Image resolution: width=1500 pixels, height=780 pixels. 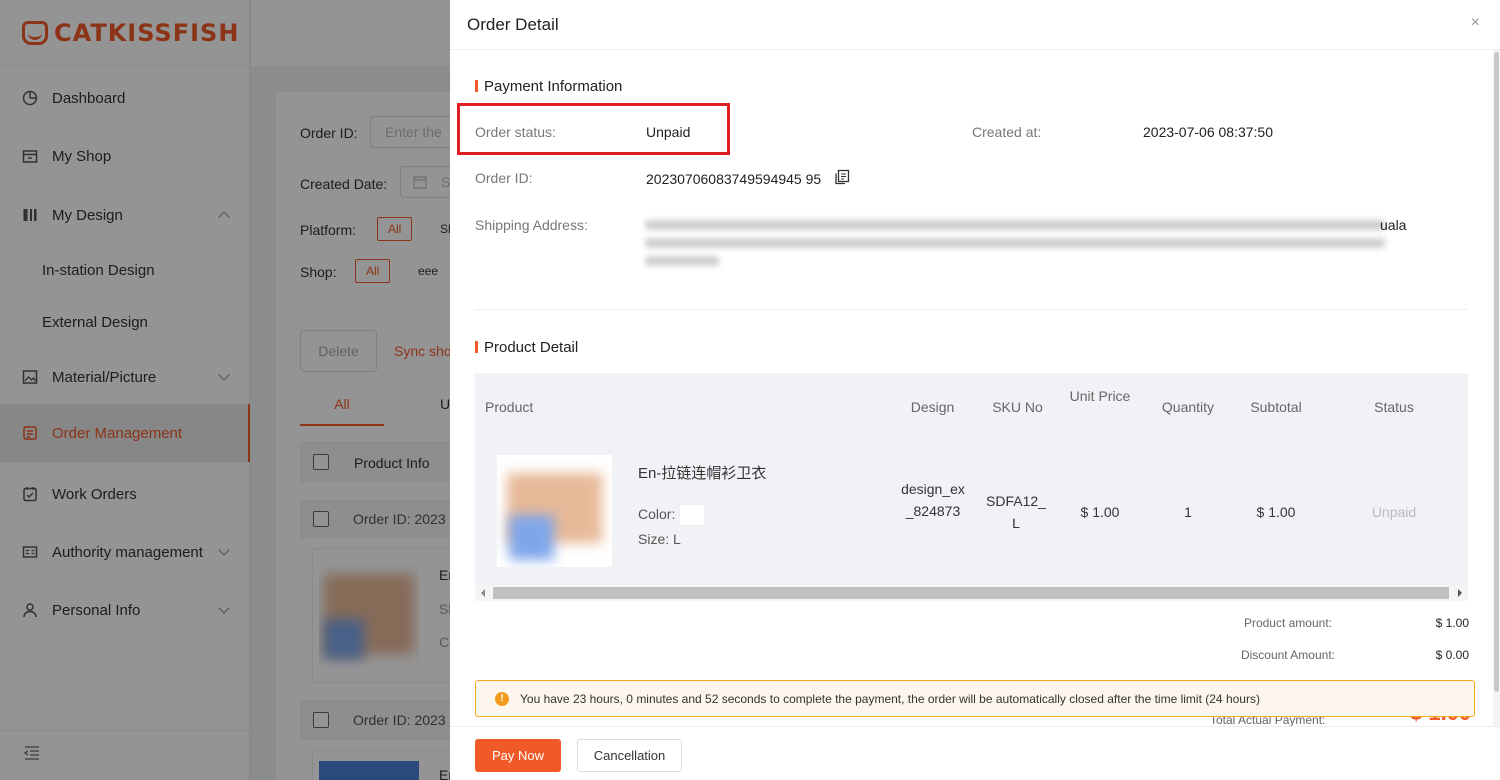 What do you see at coordinates (975, 25) in the screenshot?
I see `drawer-header: Order Detail` at bounding box center [975, 25].